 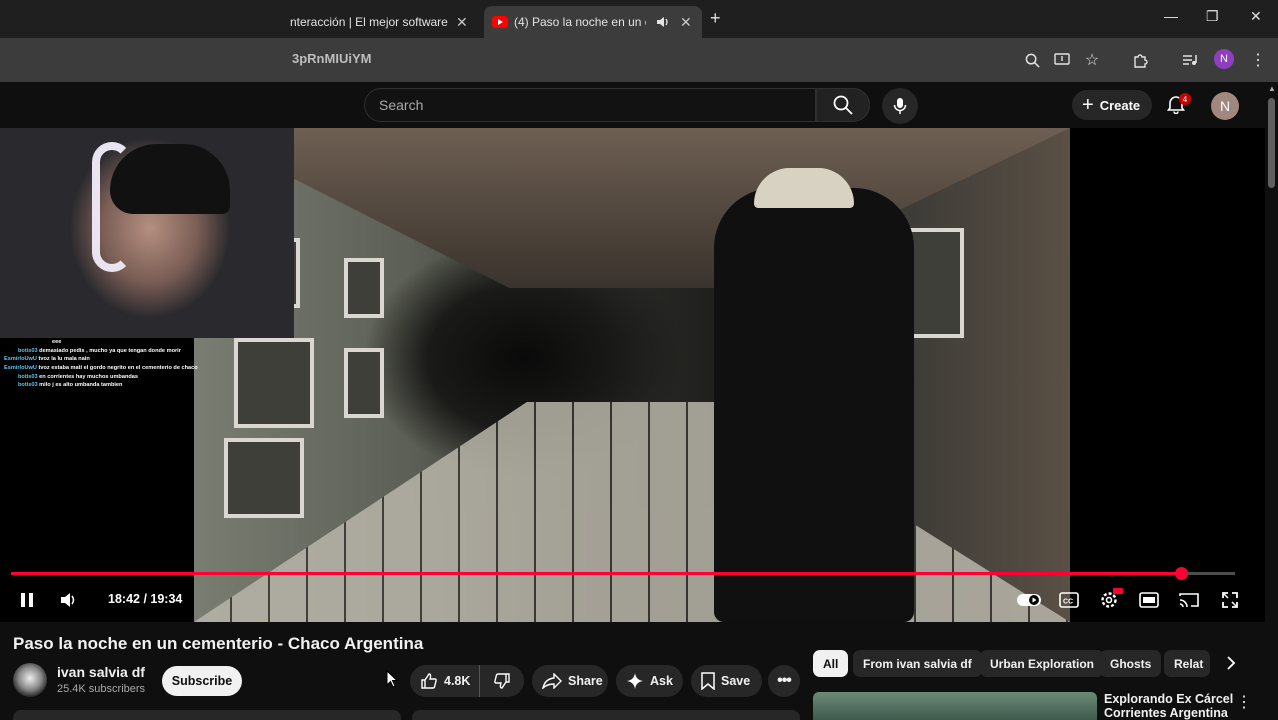 I want to click on search-button, so click(x=843, y=105).